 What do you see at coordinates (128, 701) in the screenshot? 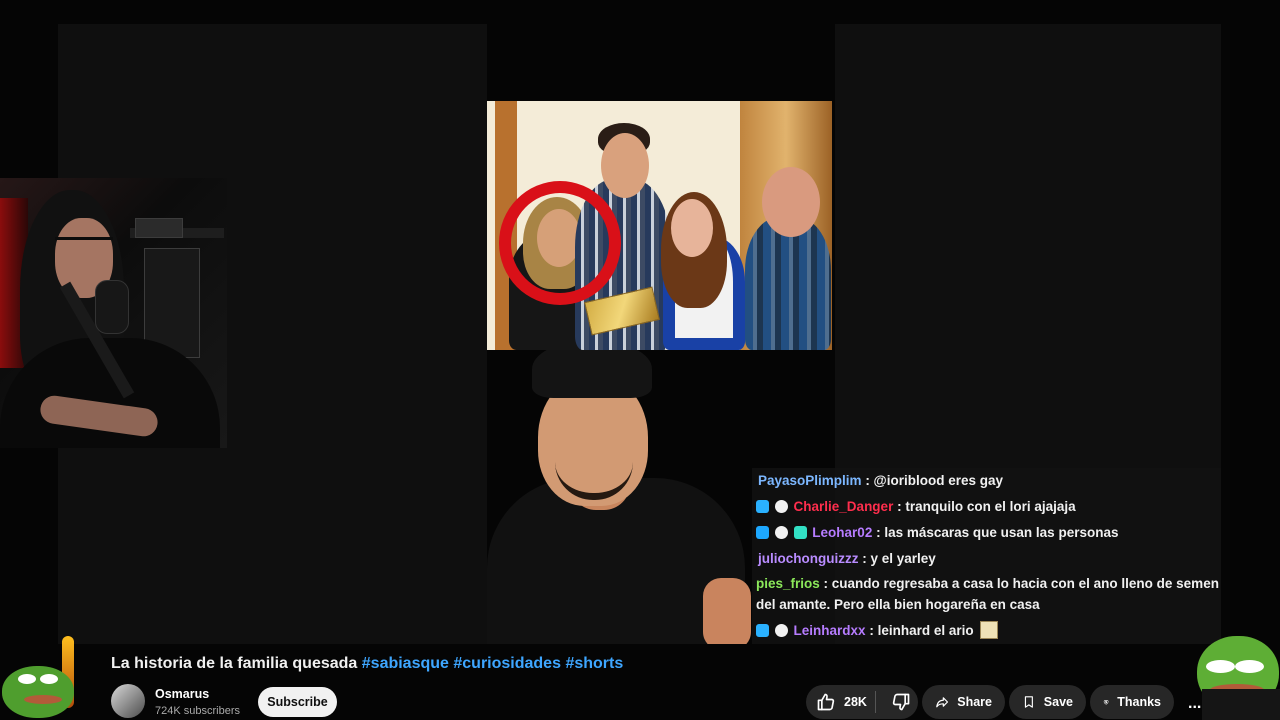
I see `channel-avatar` at bounding box center [128, 701].